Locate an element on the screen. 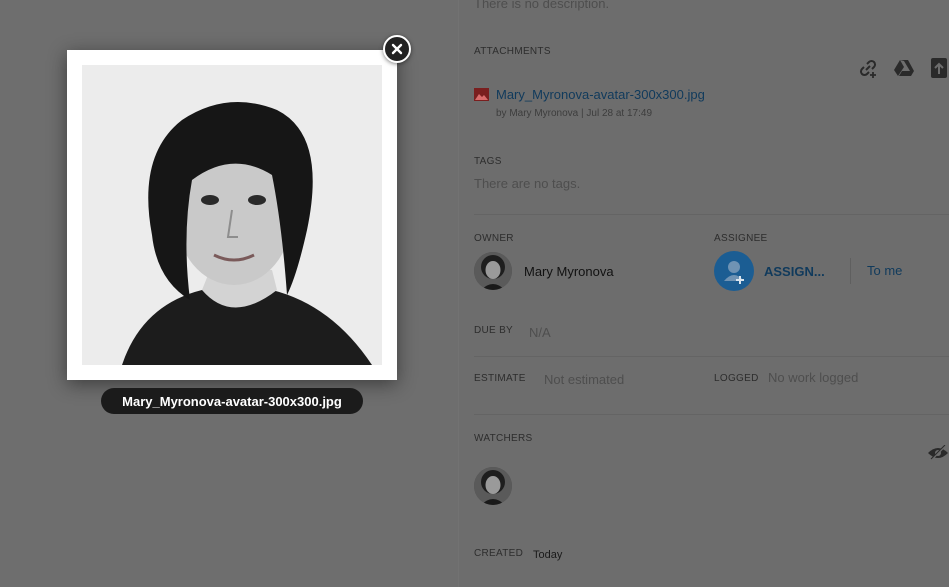  assign-user-icon is located at coordinates (734, 271).